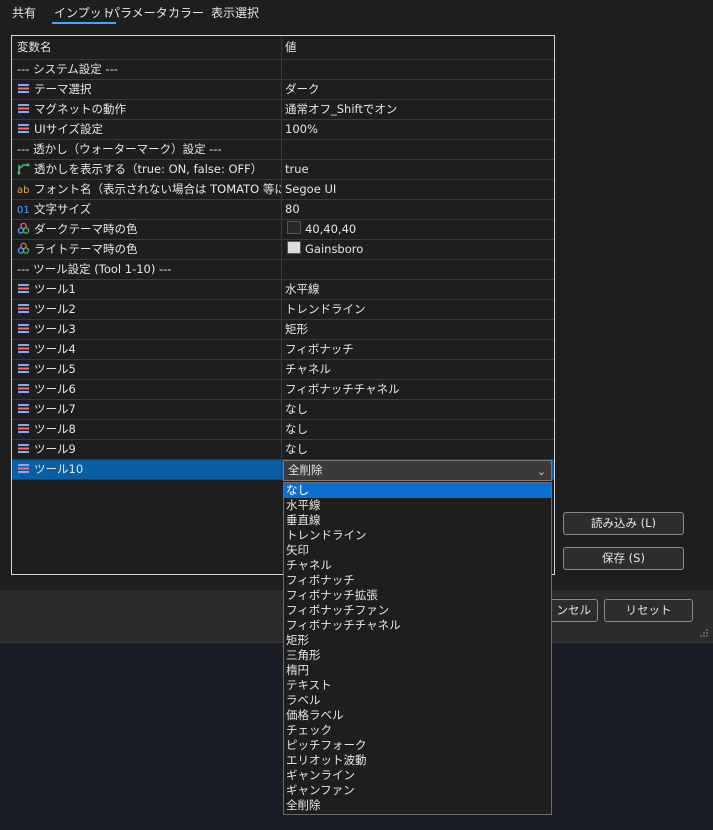 Image resolution: width=713 pixels, height=830 pixels. What do you see at coordinates (147, 90) in the screenshot?
I see `parameter-name-cell: テーマ選択` at bounding box center [147, 90].